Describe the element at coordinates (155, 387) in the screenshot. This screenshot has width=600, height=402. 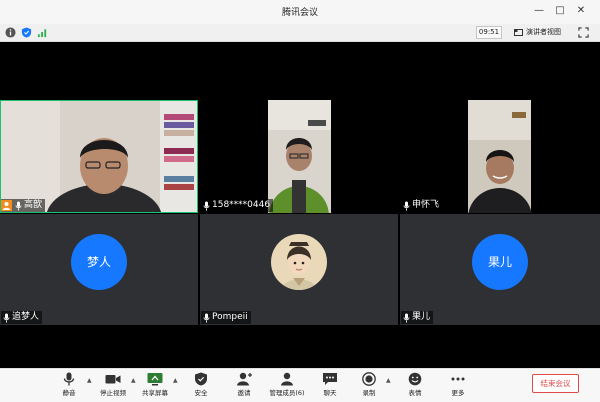
I see `share-screen-button: 共享屏幕` at that location.